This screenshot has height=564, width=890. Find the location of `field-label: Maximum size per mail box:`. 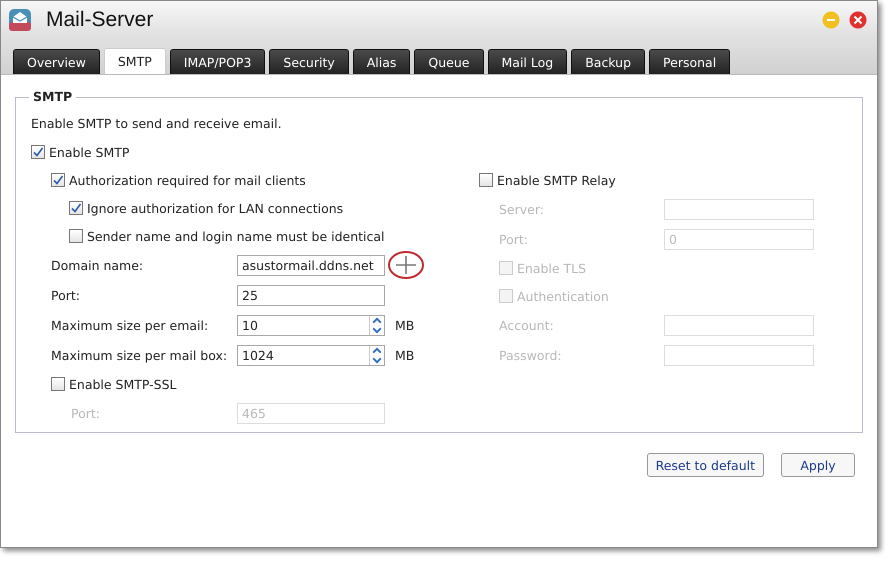

field-label: Maximum size per mail box: is located at coordinates (139, 355).